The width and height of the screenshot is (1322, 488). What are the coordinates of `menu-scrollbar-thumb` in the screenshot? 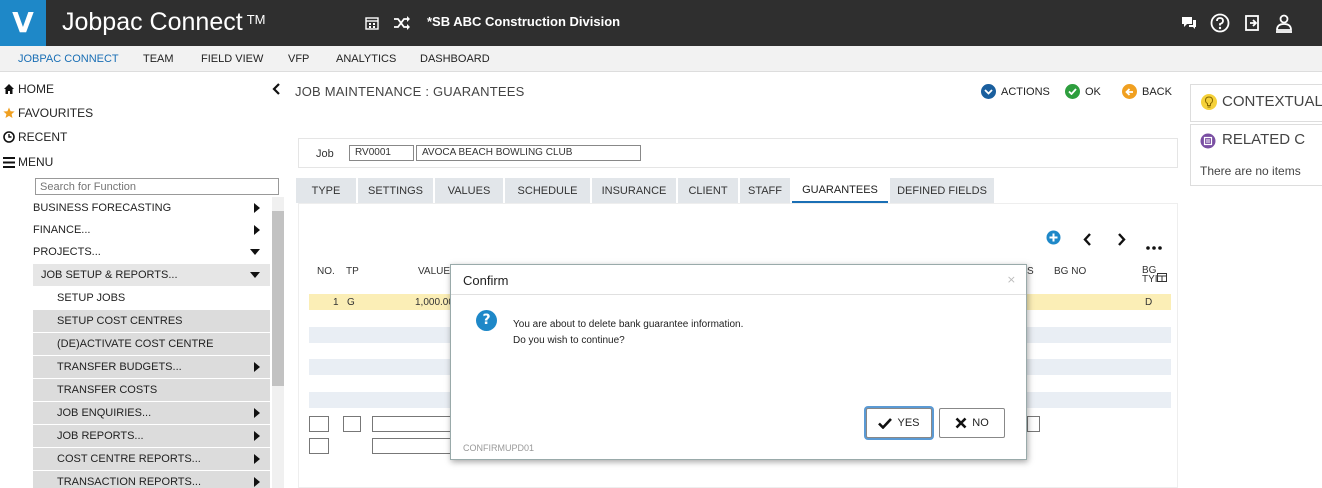 It's located at (278, 298).